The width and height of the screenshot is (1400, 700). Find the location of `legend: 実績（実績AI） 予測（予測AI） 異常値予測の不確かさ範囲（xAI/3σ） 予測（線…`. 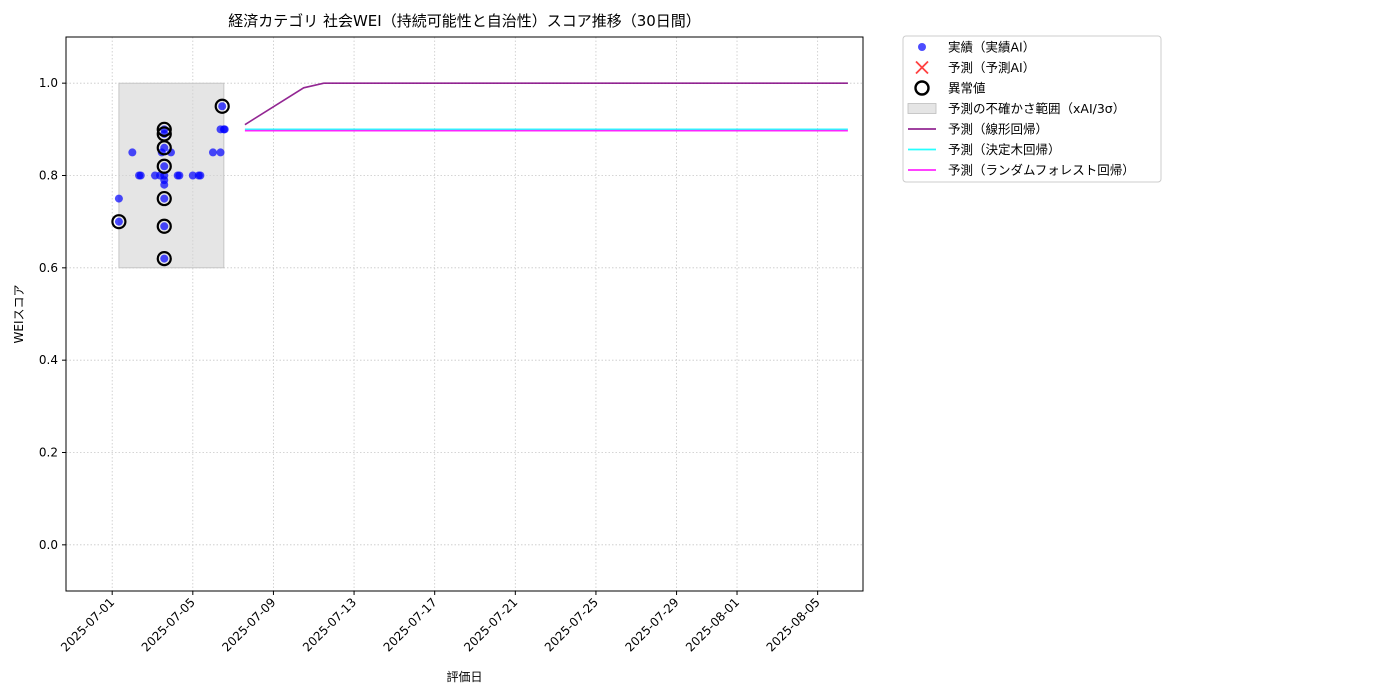

legend: 実績（実績AI） 予測（予測AI） 異常値予測の不確かさ範囲（xAI/3σ） 予測（線… is located at coordinates (1032, 109).